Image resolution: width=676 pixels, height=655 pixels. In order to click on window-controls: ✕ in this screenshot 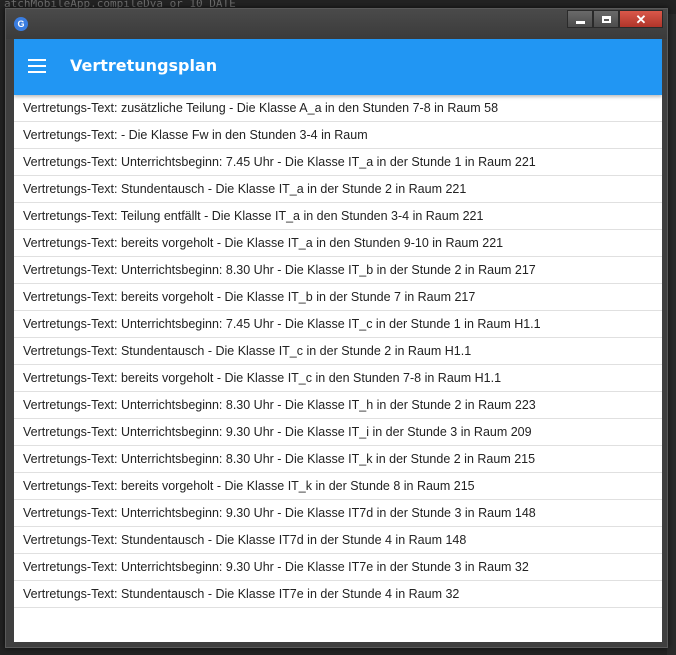, I will do `click(615, 19)`.